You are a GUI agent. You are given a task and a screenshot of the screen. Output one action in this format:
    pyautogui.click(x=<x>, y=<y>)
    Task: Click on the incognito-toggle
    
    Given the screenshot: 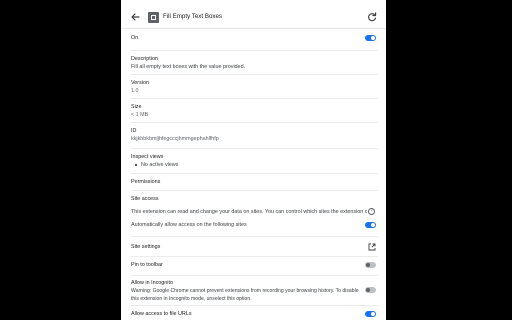 What is the action you would take?
    pyautogui.click(x=370, y=290)
    